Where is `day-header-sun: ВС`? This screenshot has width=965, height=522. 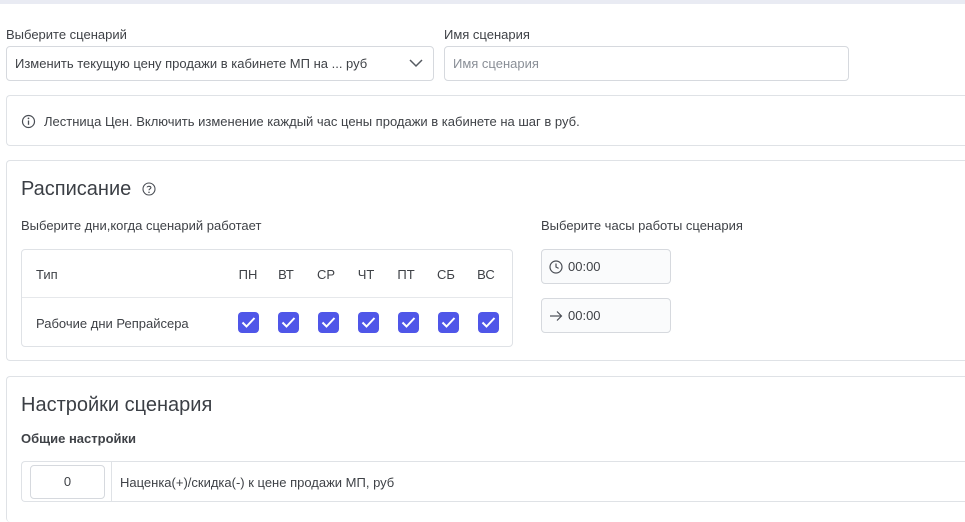
day-header-sun: ВС is located at coordinates (486, 274).